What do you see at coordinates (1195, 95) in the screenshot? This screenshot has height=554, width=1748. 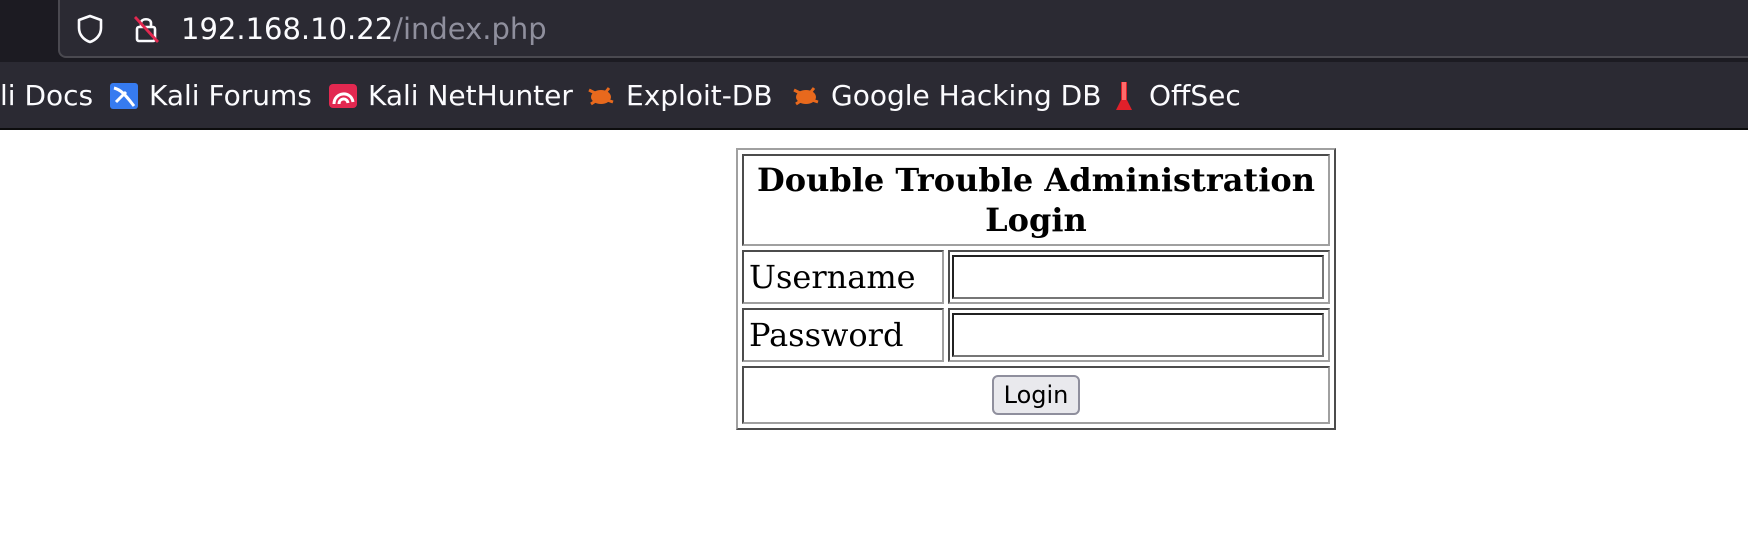 I see `bookmark-label: OffSec` at bounding box center [1195, 95].